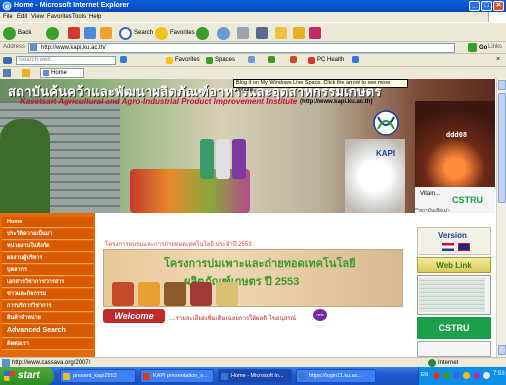 This screenshot has width=506, height=385. I want to click on live-logo-icon, so click(7, 60).